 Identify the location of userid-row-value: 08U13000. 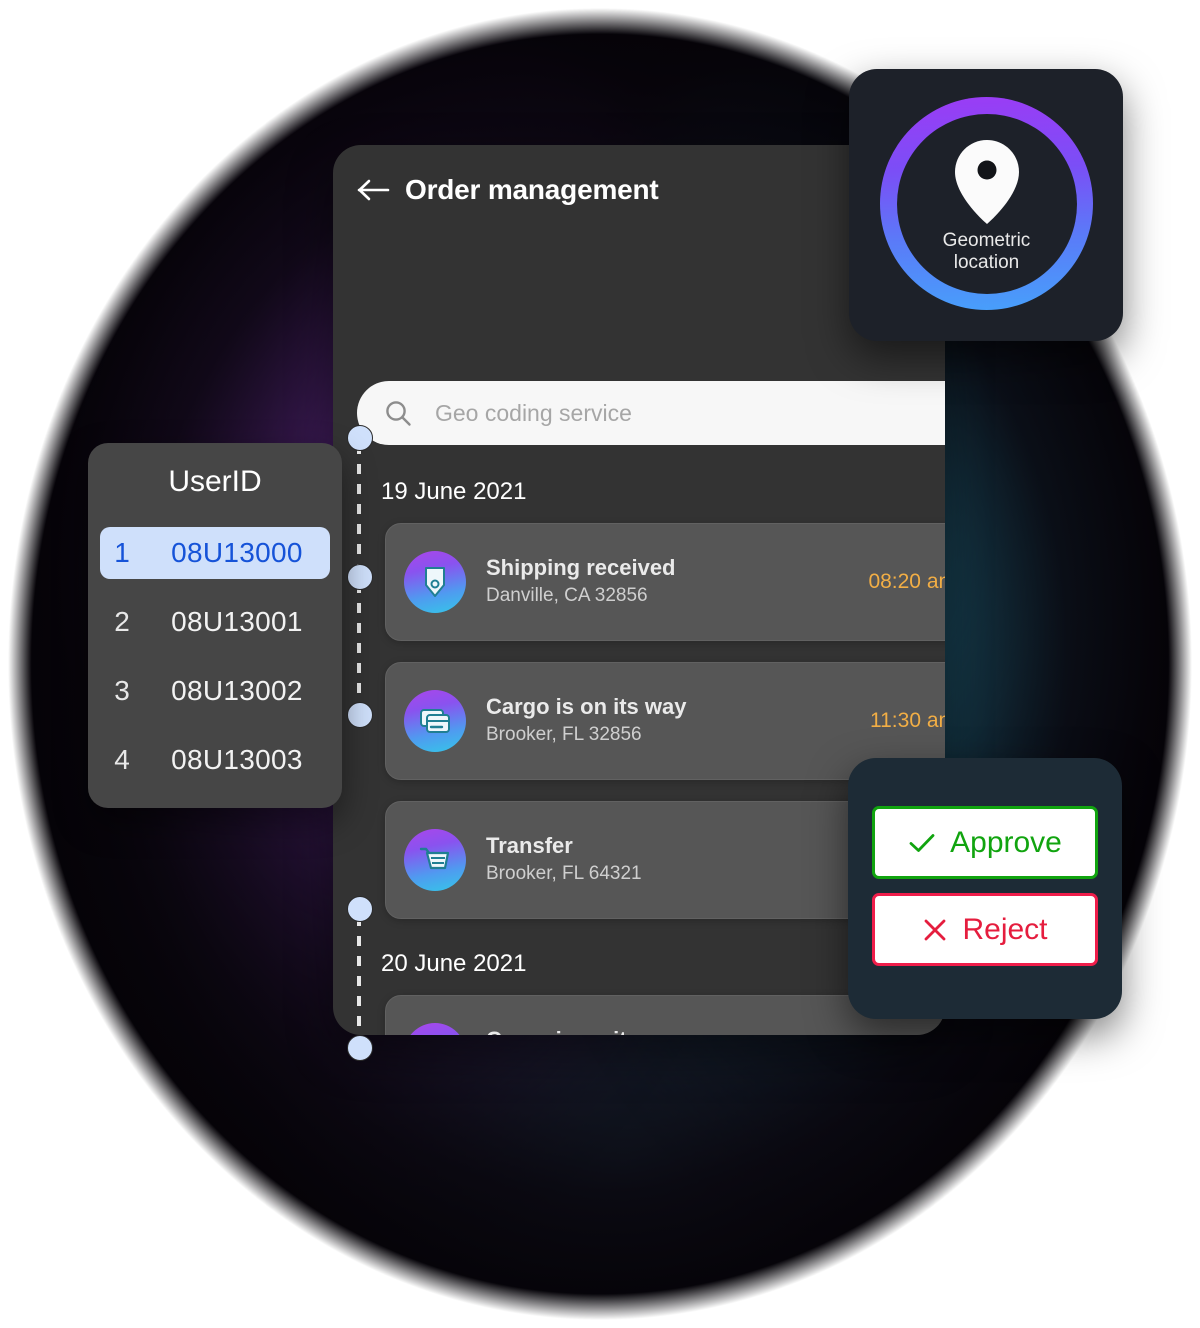
(237, 552).